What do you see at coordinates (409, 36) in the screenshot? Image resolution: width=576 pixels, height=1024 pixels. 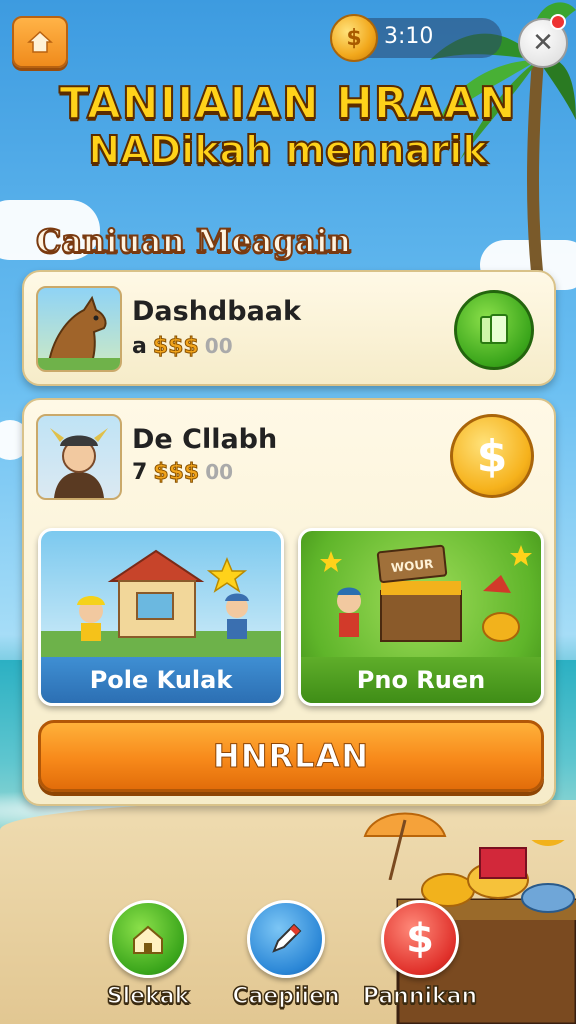 I see `timer-text: 3:10` at bounding box center [409, 36].